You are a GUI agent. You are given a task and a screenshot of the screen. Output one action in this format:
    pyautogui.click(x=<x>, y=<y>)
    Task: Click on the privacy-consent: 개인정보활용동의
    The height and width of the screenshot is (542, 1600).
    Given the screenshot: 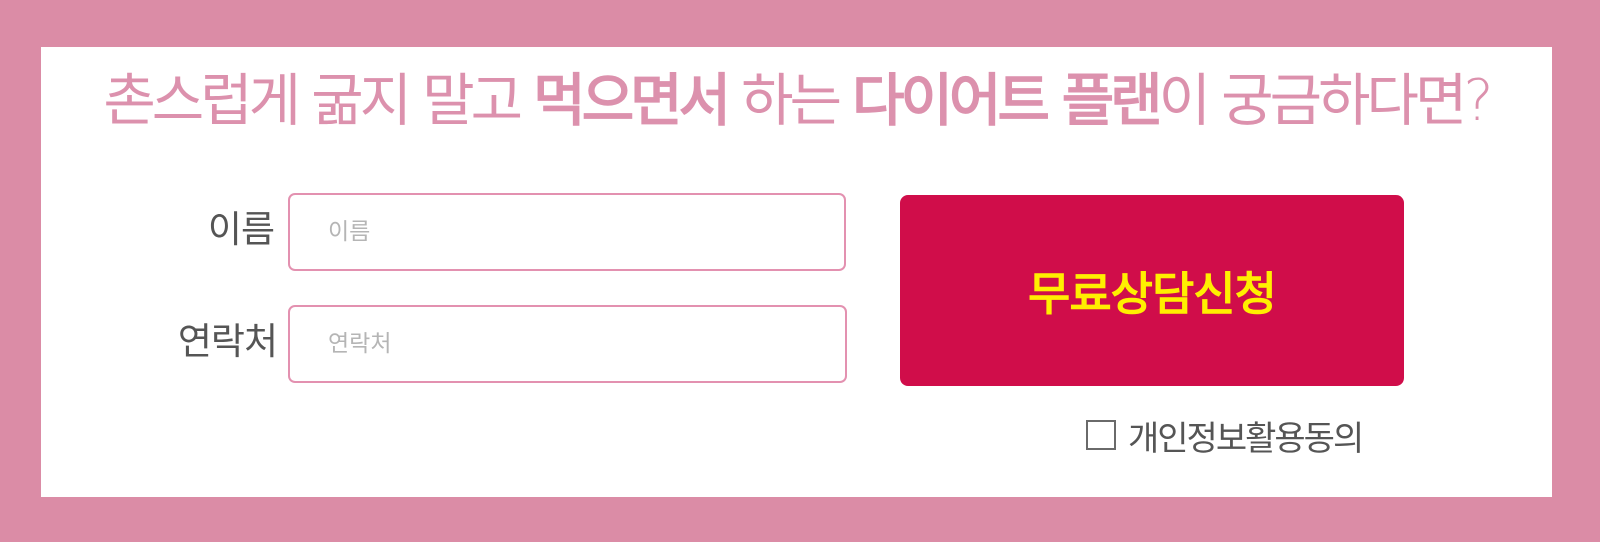 What is the action you would take?
    pyautogui.click(x=1225, y=436)
    